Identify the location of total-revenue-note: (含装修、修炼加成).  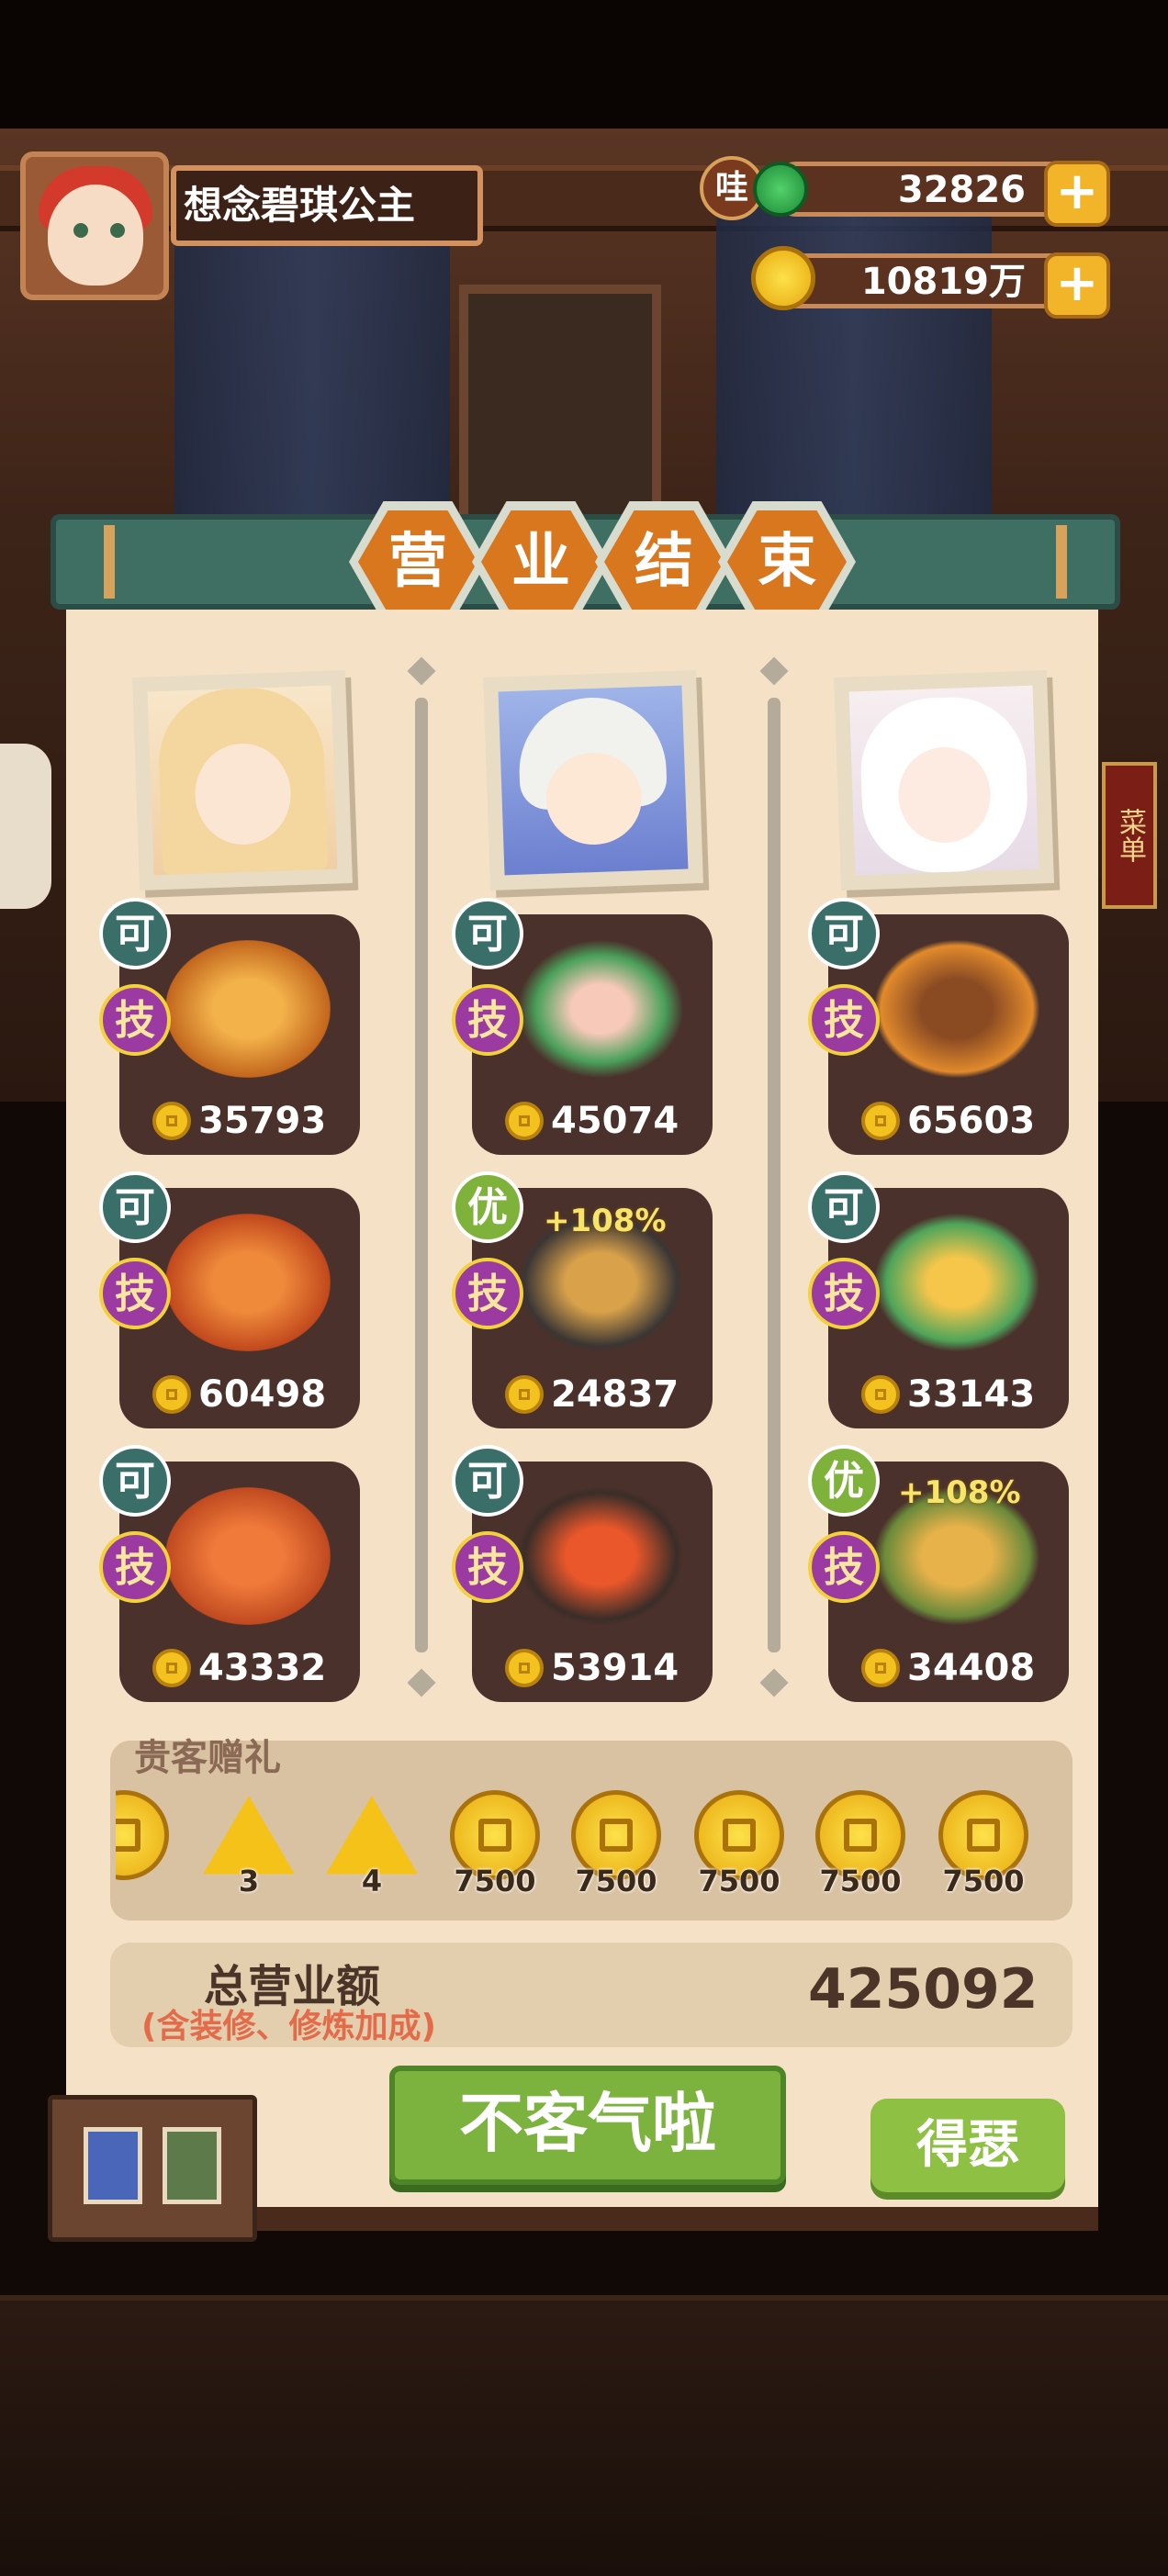
(288, 2026).